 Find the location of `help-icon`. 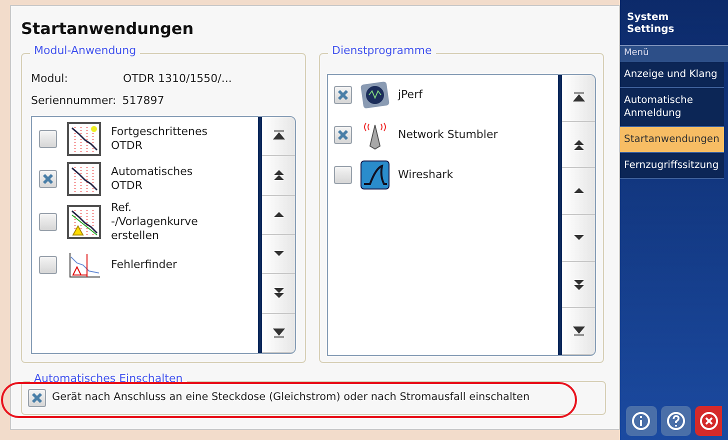

help-icon is located at coordinates (676, 421).